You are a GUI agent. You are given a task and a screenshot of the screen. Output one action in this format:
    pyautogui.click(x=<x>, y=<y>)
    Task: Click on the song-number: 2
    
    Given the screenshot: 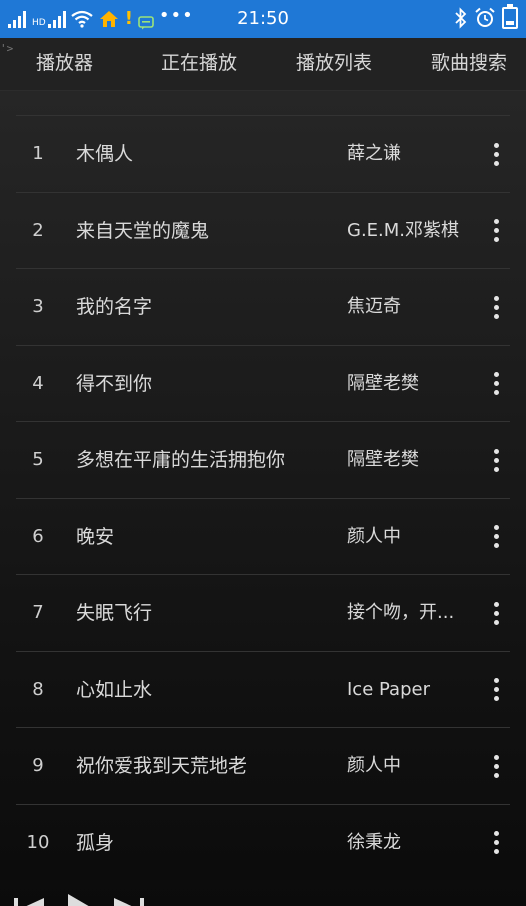 What is the action you would take?
    pyautogui.click(x=38, y=230)
    